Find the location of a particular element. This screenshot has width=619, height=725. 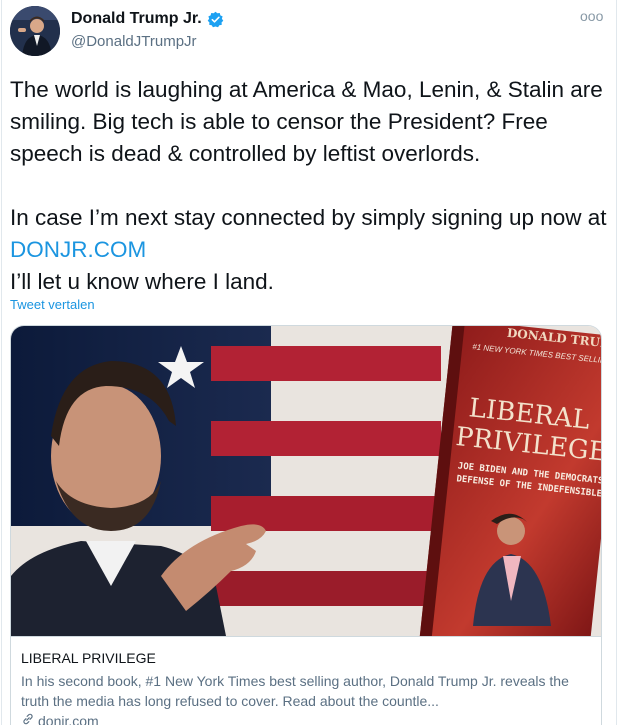

card-domain-text: donjr.com is located at coordinates (68, 718).